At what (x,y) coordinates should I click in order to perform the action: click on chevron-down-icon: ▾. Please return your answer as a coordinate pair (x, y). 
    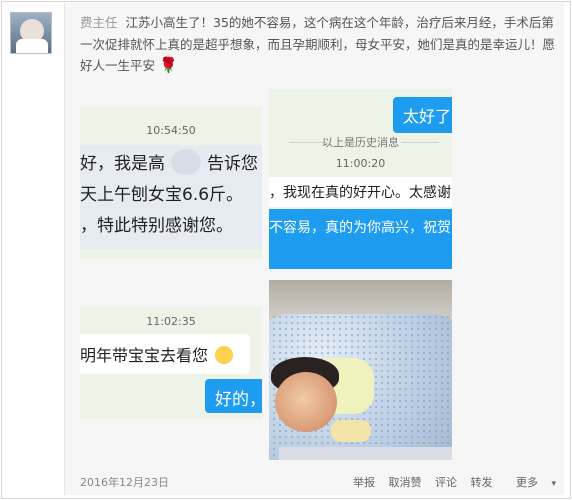
    Looking at the image, I should click on (553, 484).